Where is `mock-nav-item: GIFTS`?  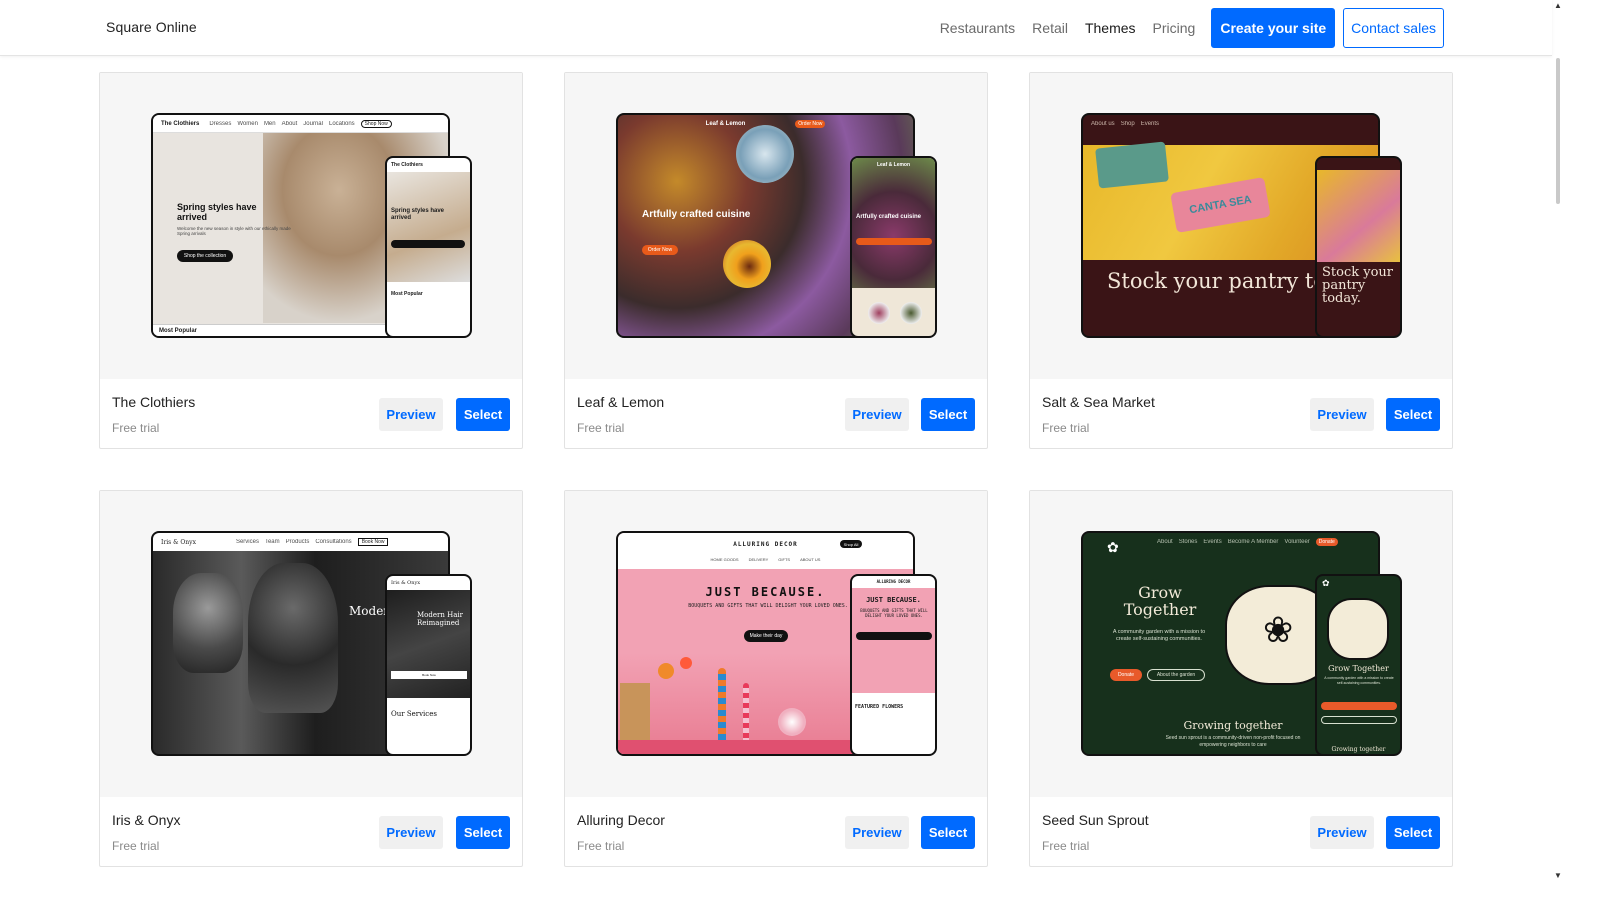 mock-nav-item: GIFTS is located at coordinates (784, 559).